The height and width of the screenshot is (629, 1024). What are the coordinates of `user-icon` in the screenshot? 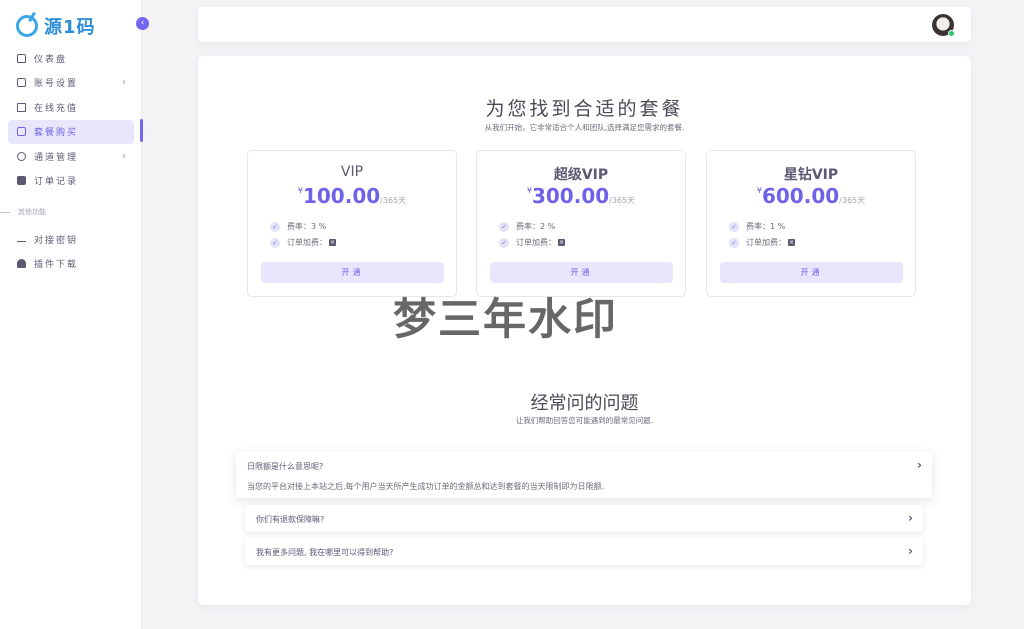 It's located at (21, 82).